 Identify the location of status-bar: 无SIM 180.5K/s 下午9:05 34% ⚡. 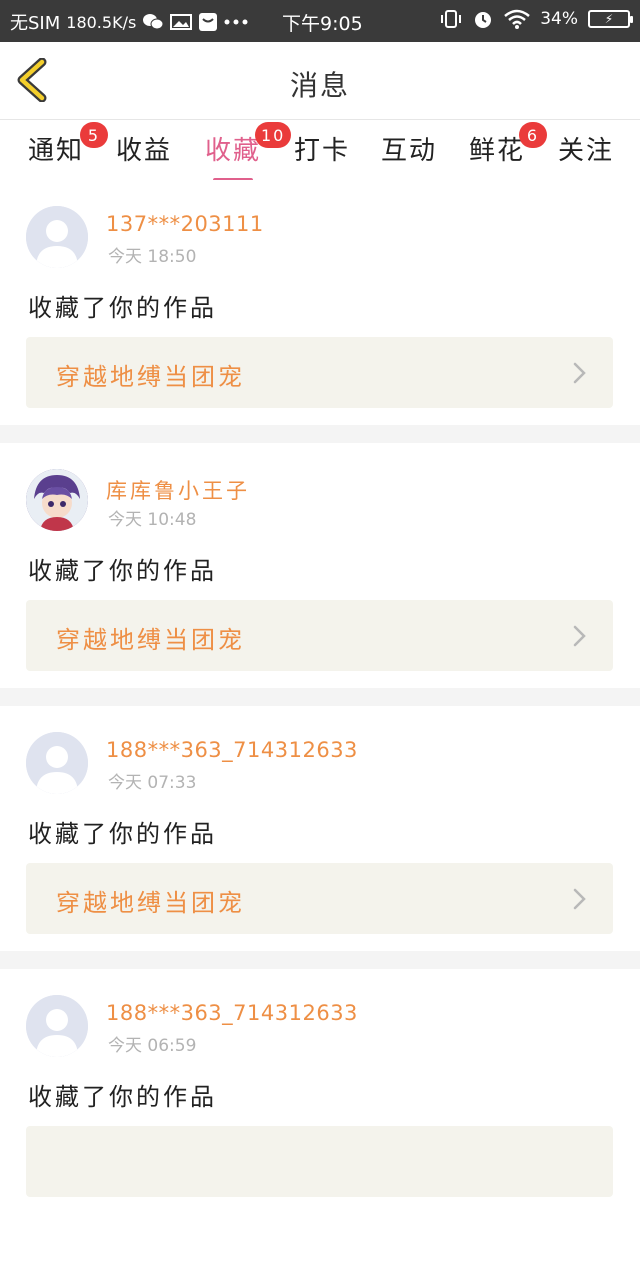
(320, 21).